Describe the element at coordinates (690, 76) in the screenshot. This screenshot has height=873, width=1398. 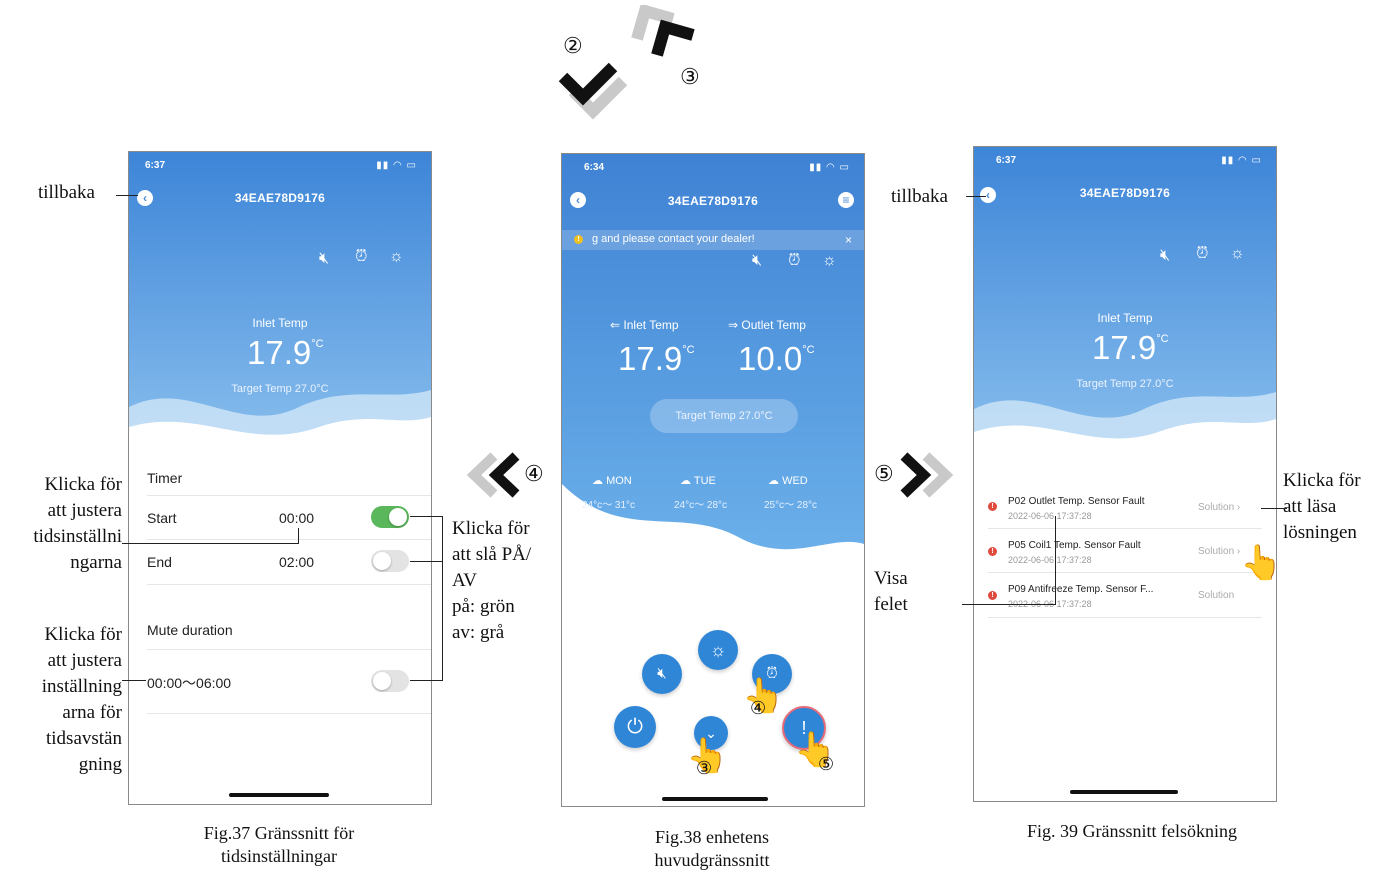
I see `step-3-label: ③` at that location.